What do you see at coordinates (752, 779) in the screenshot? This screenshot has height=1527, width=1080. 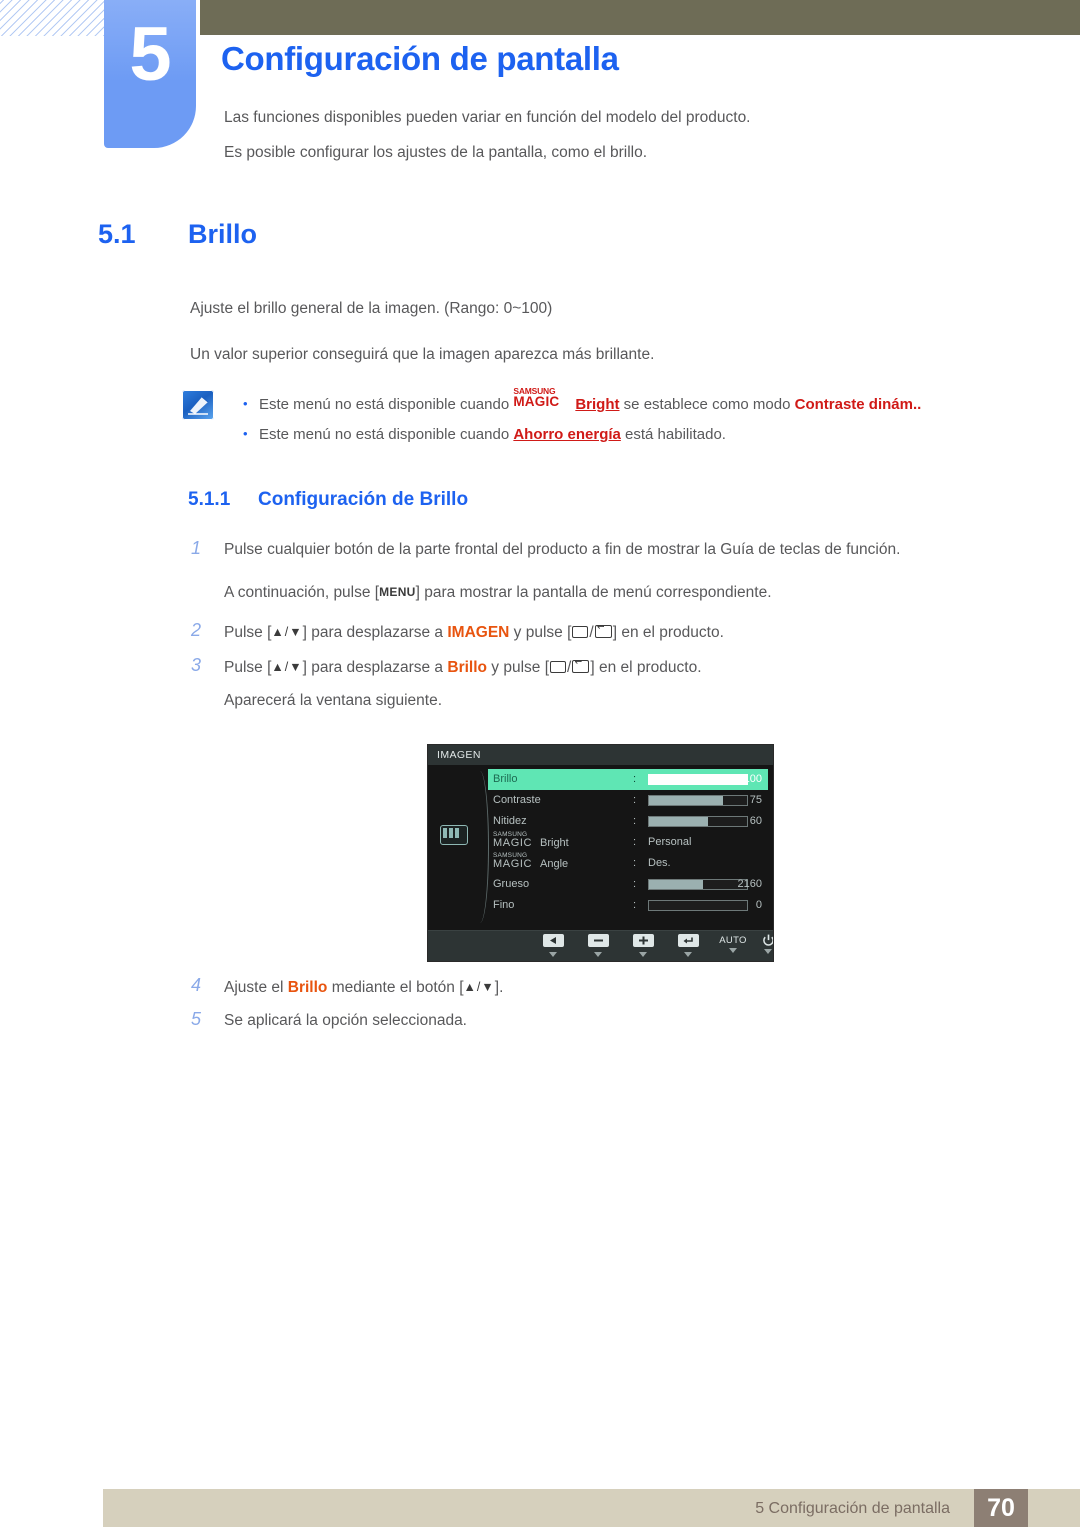 I see `osd-value: 100` at bounding box center [752, 779].